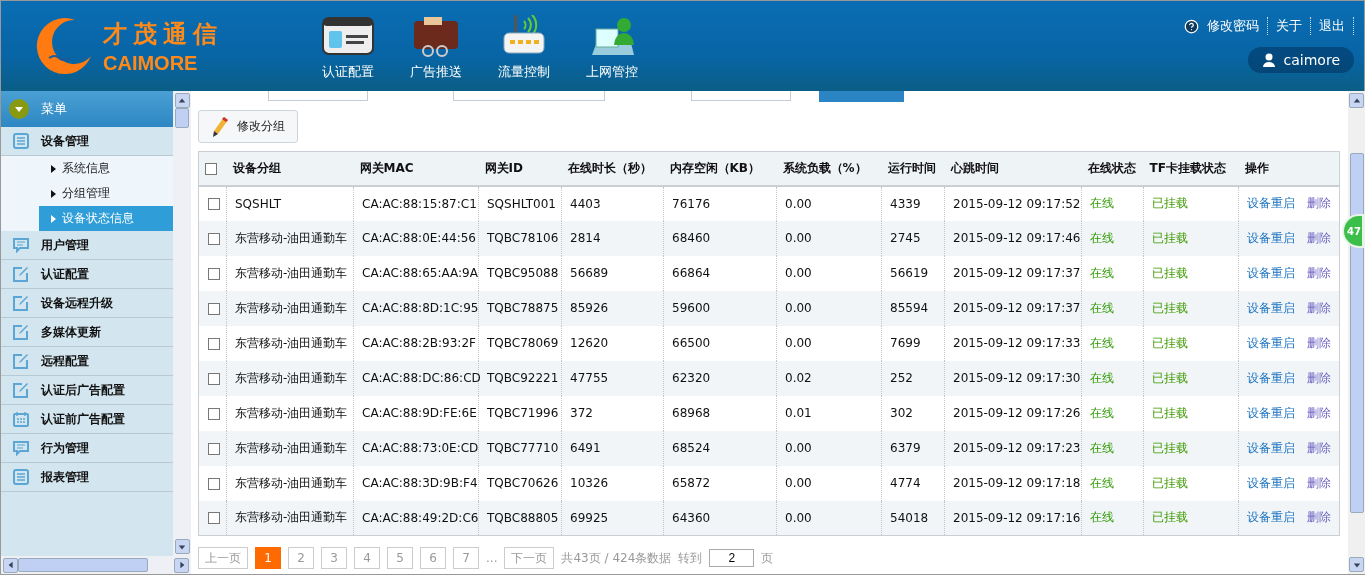 The image size is (1365, 575). I want to click on page-button: 3, so click(334, 558).